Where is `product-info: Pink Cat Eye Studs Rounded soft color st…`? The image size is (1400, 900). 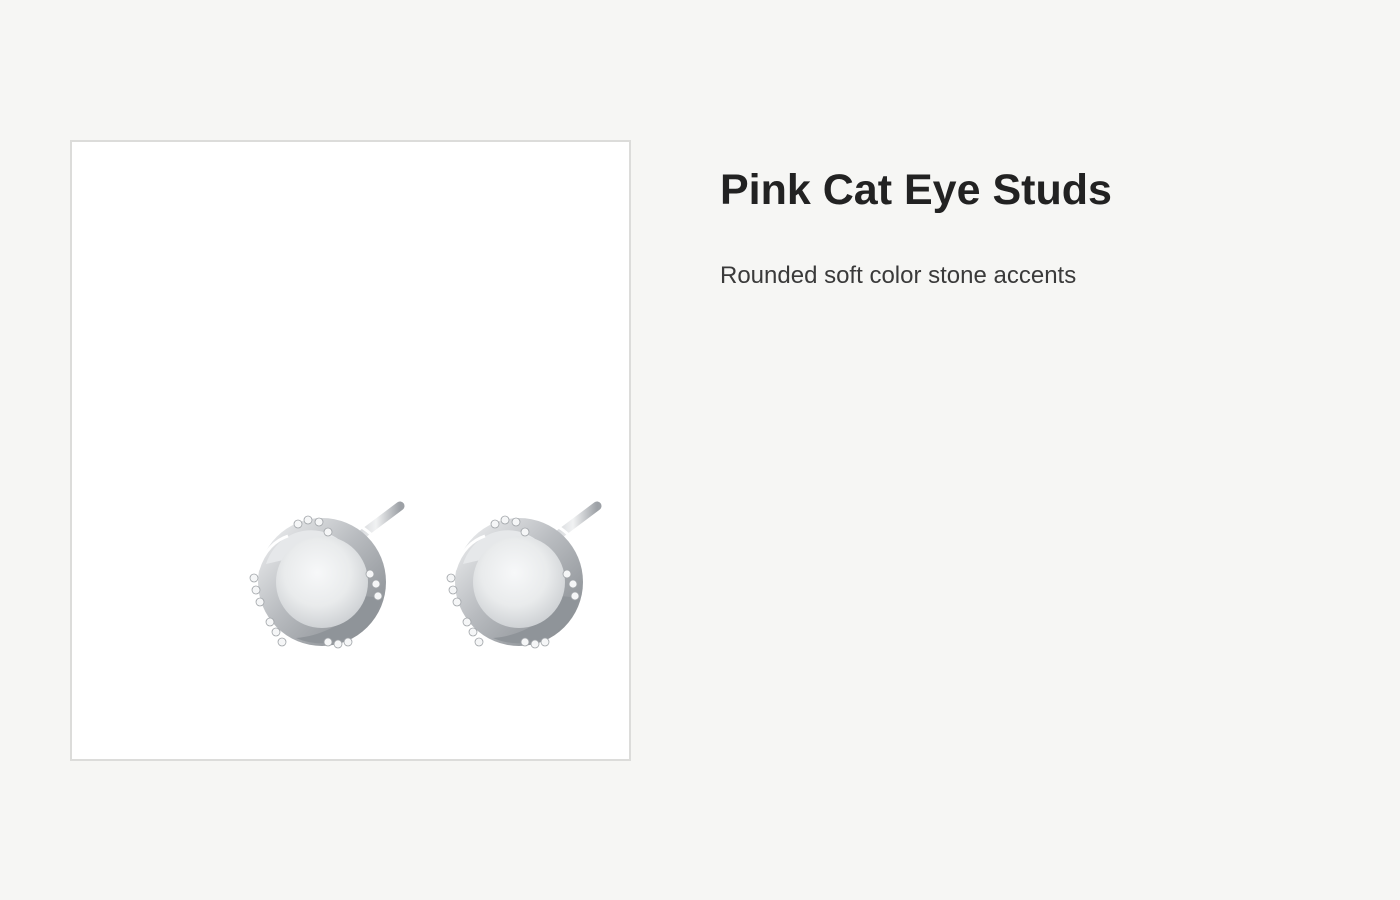
product-info: Pink Cat Eye Studs Rounded soft color st… is located at coordinates (1030, 228).